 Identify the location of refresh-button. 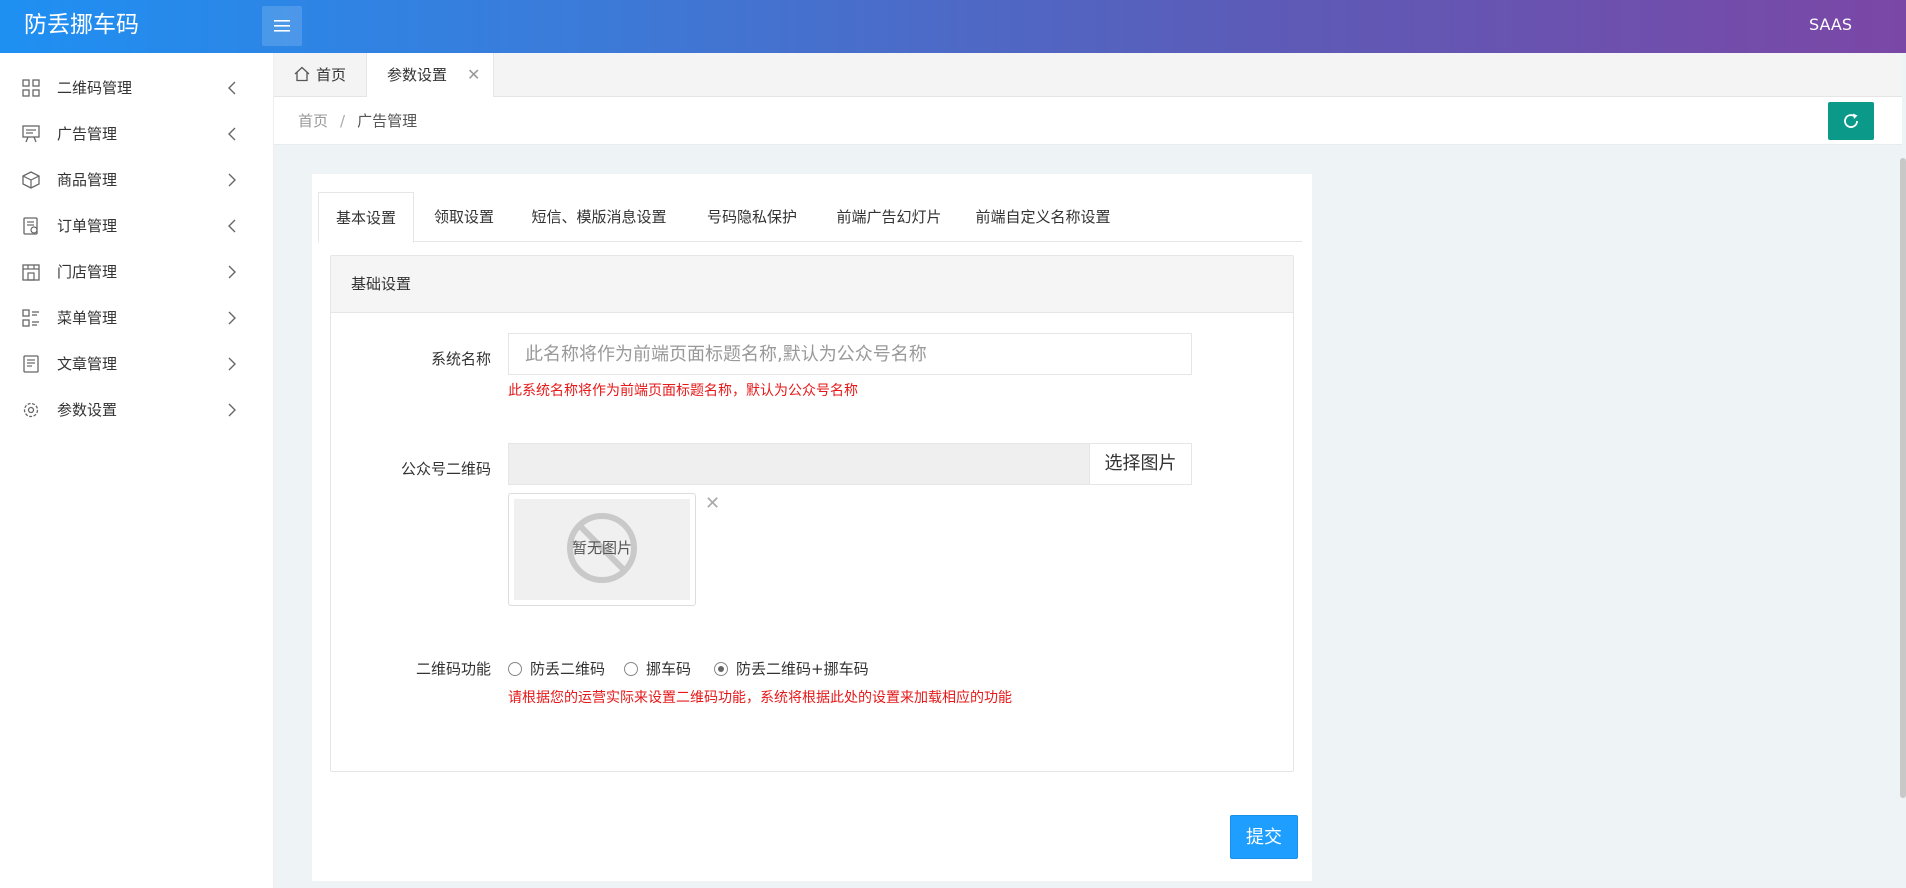
(1851, 121).